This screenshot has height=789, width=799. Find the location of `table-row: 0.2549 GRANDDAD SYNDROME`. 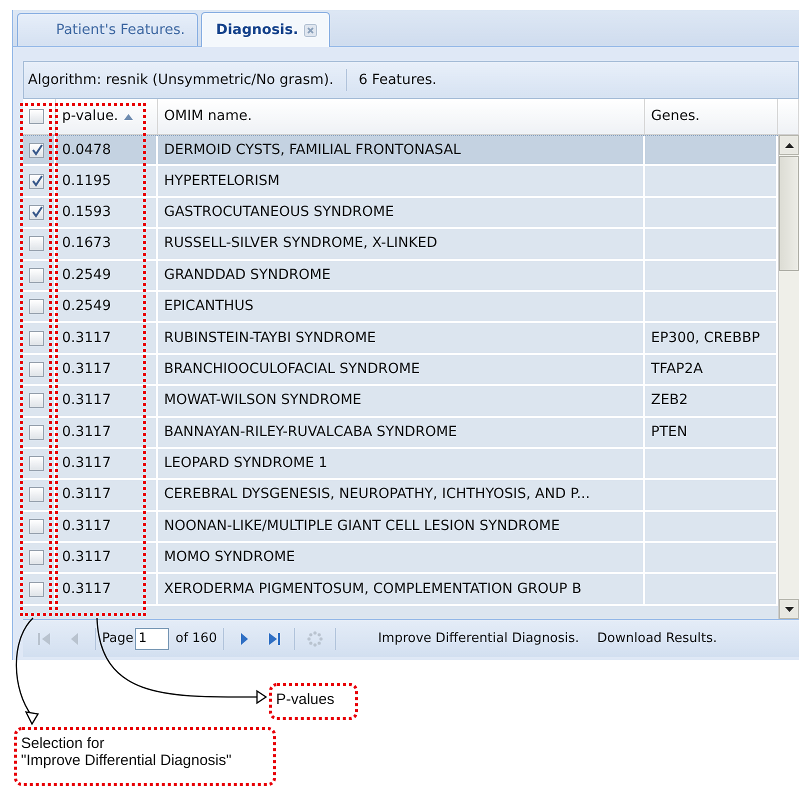

table-row: 0.2549 GRANDDAD SYNDROME is located at coordinates (400, 276).